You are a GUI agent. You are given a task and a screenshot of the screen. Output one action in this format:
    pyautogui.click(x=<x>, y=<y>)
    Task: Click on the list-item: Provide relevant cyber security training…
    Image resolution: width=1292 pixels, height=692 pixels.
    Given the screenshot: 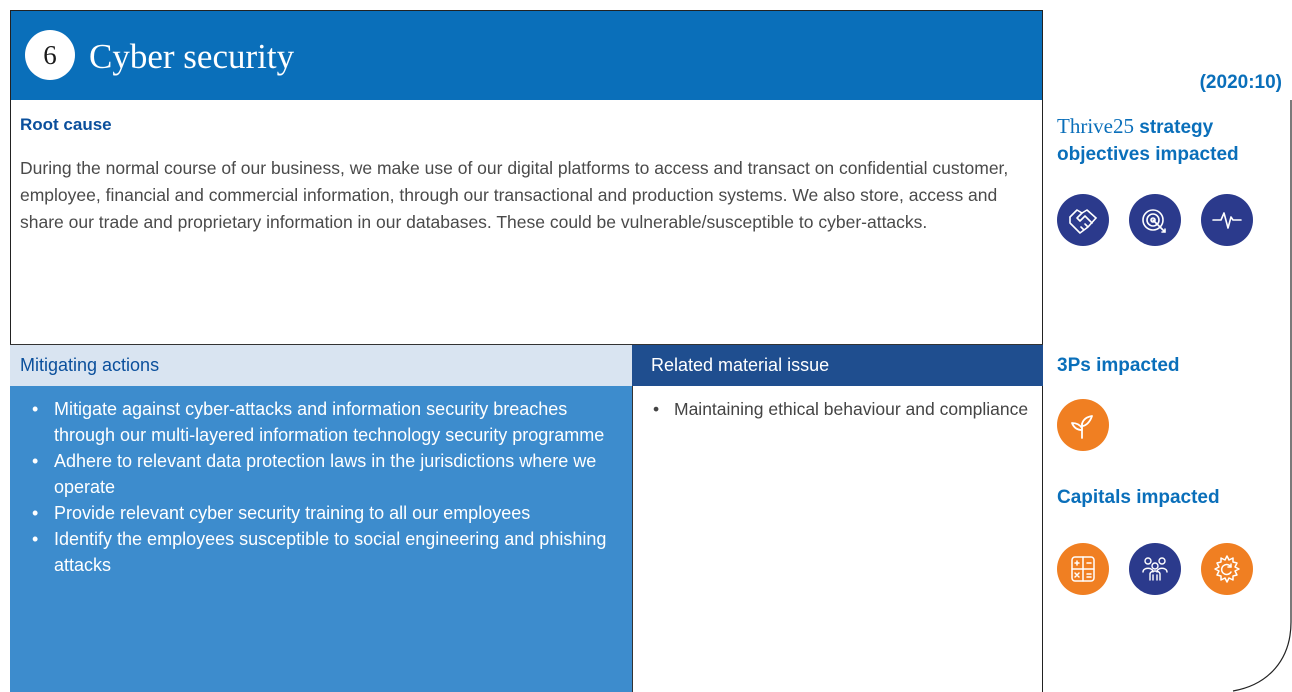 What is the action you would take?
    pyautogui.click(x=324, y=513)
    